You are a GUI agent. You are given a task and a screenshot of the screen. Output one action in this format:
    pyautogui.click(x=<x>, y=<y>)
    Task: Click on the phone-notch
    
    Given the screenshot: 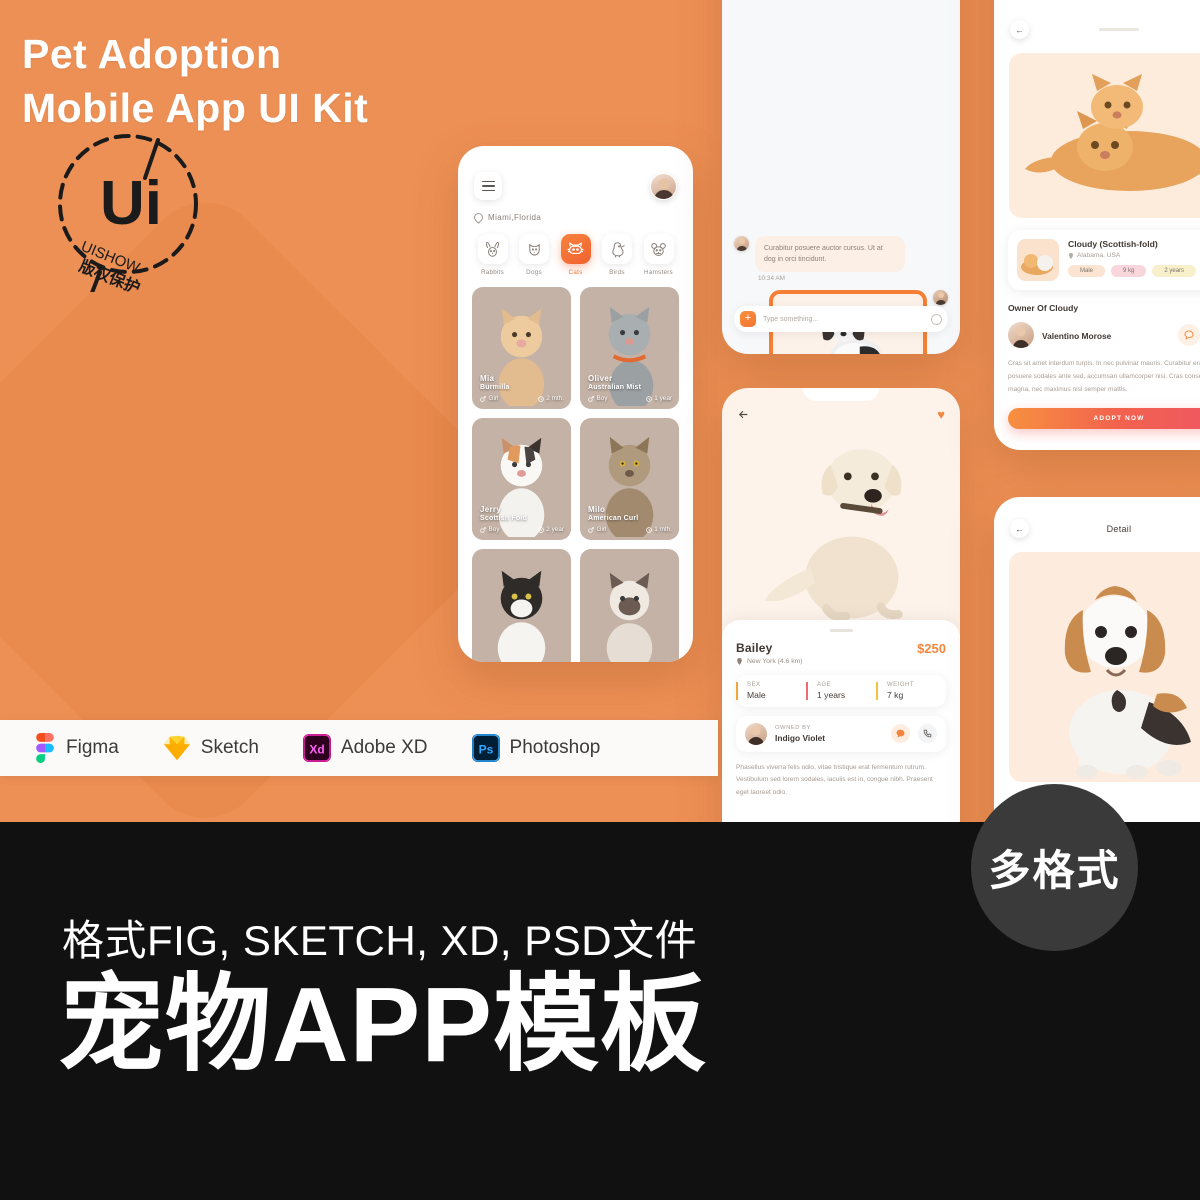 What is the action you would take?
    pyautogui.click(x=575, y=154)
    